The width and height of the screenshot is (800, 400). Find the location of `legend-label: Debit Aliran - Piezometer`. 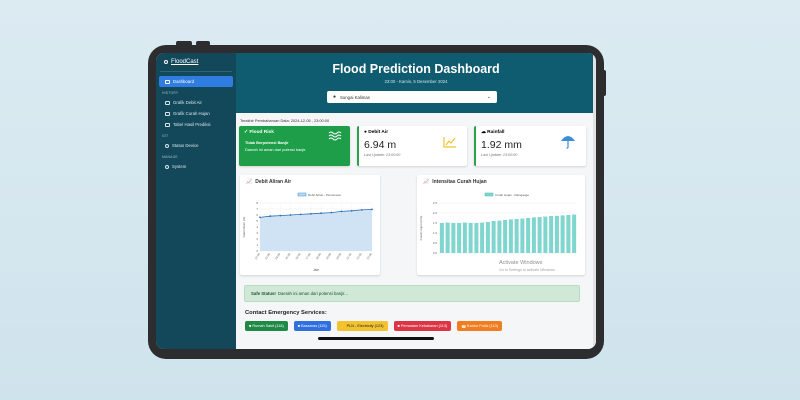

legend-label: Debit Aliran - Piezometer is located at coordinates (324, 195).